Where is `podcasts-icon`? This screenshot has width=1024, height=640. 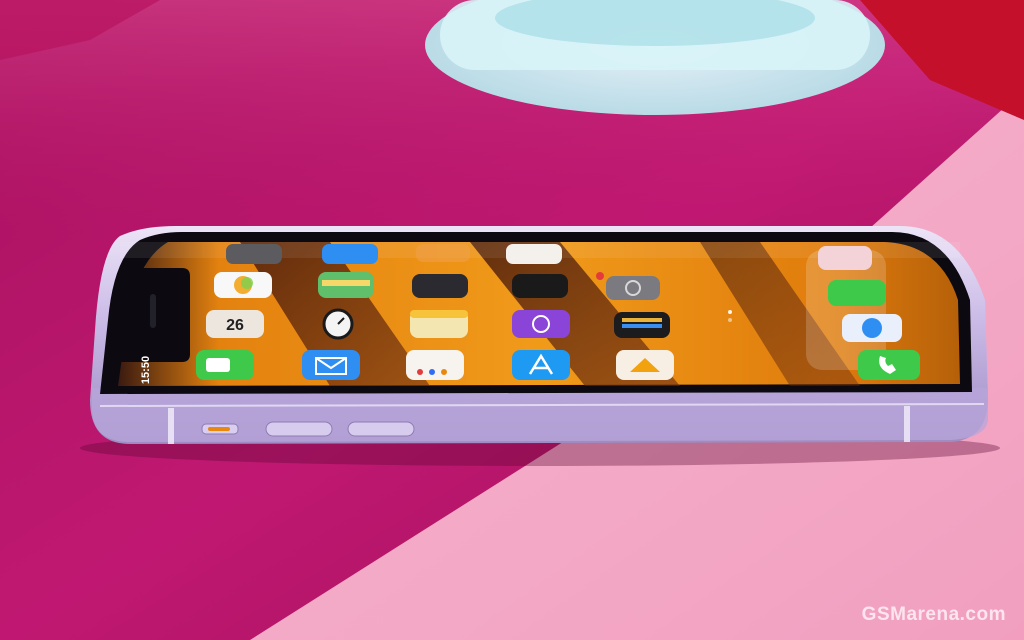 podcasts-icon is located at coordinates (541, 324).